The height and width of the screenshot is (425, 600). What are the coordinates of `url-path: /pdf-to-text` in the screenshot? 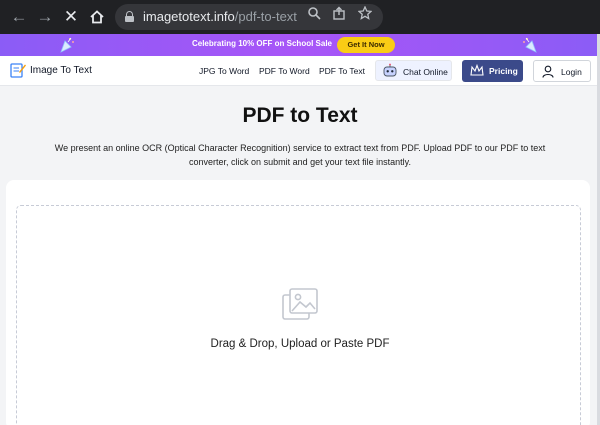 It's located at (265, 16).